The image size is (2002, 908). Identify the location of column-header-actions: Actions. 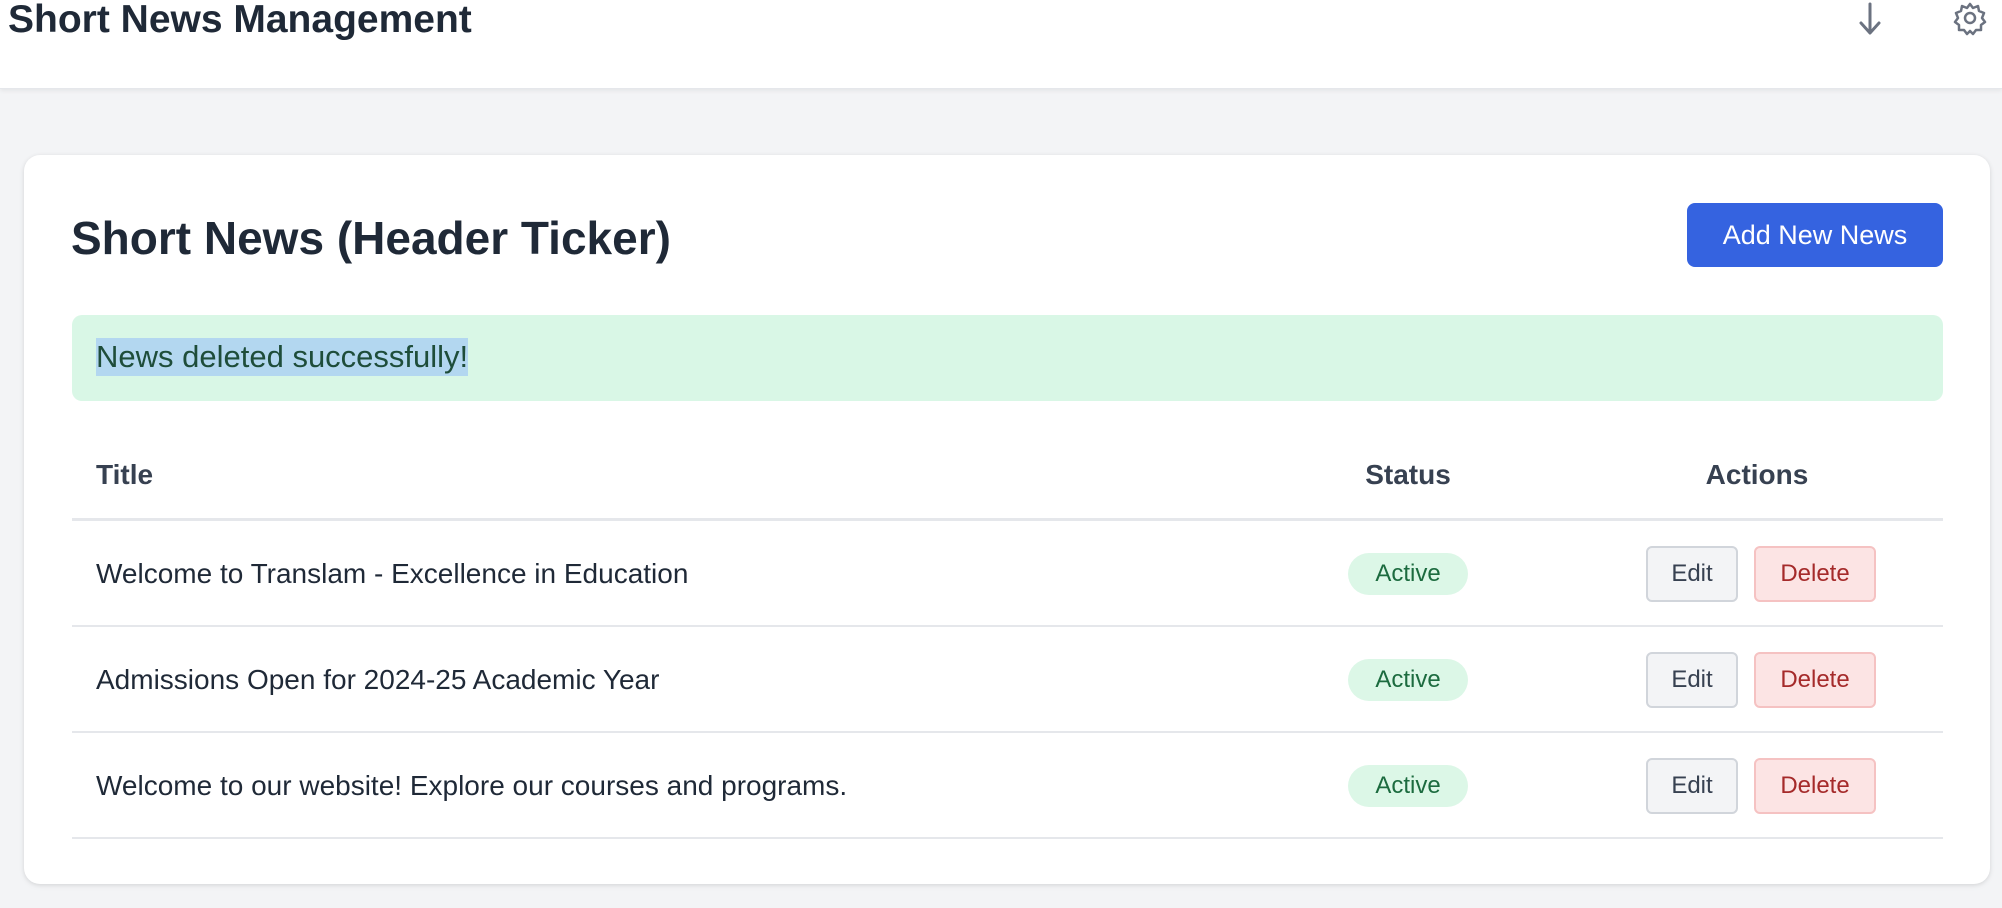
(1757, 474).